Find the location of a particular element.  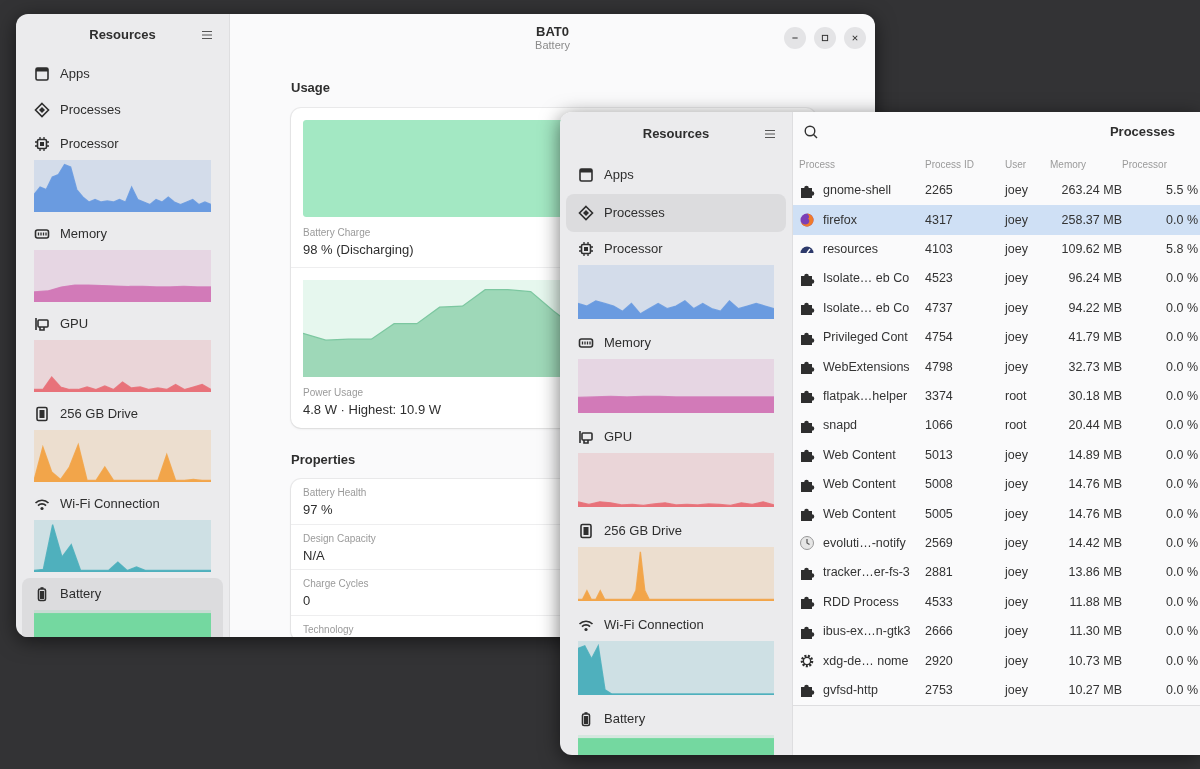

table-cell-text: 2666 is located at coordinates (939, 632).